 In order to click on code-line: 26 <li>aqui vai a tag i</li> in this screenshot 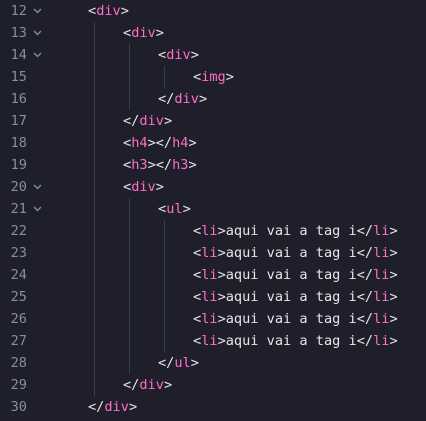, I will do `click(213, 319)`.